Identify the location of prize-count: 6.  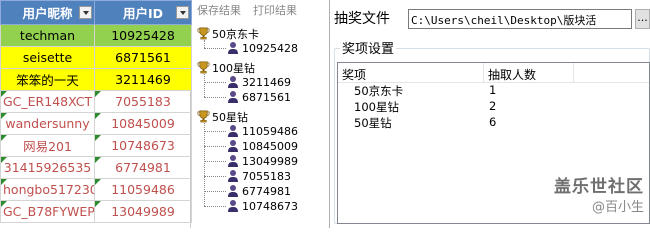
(493, 122).